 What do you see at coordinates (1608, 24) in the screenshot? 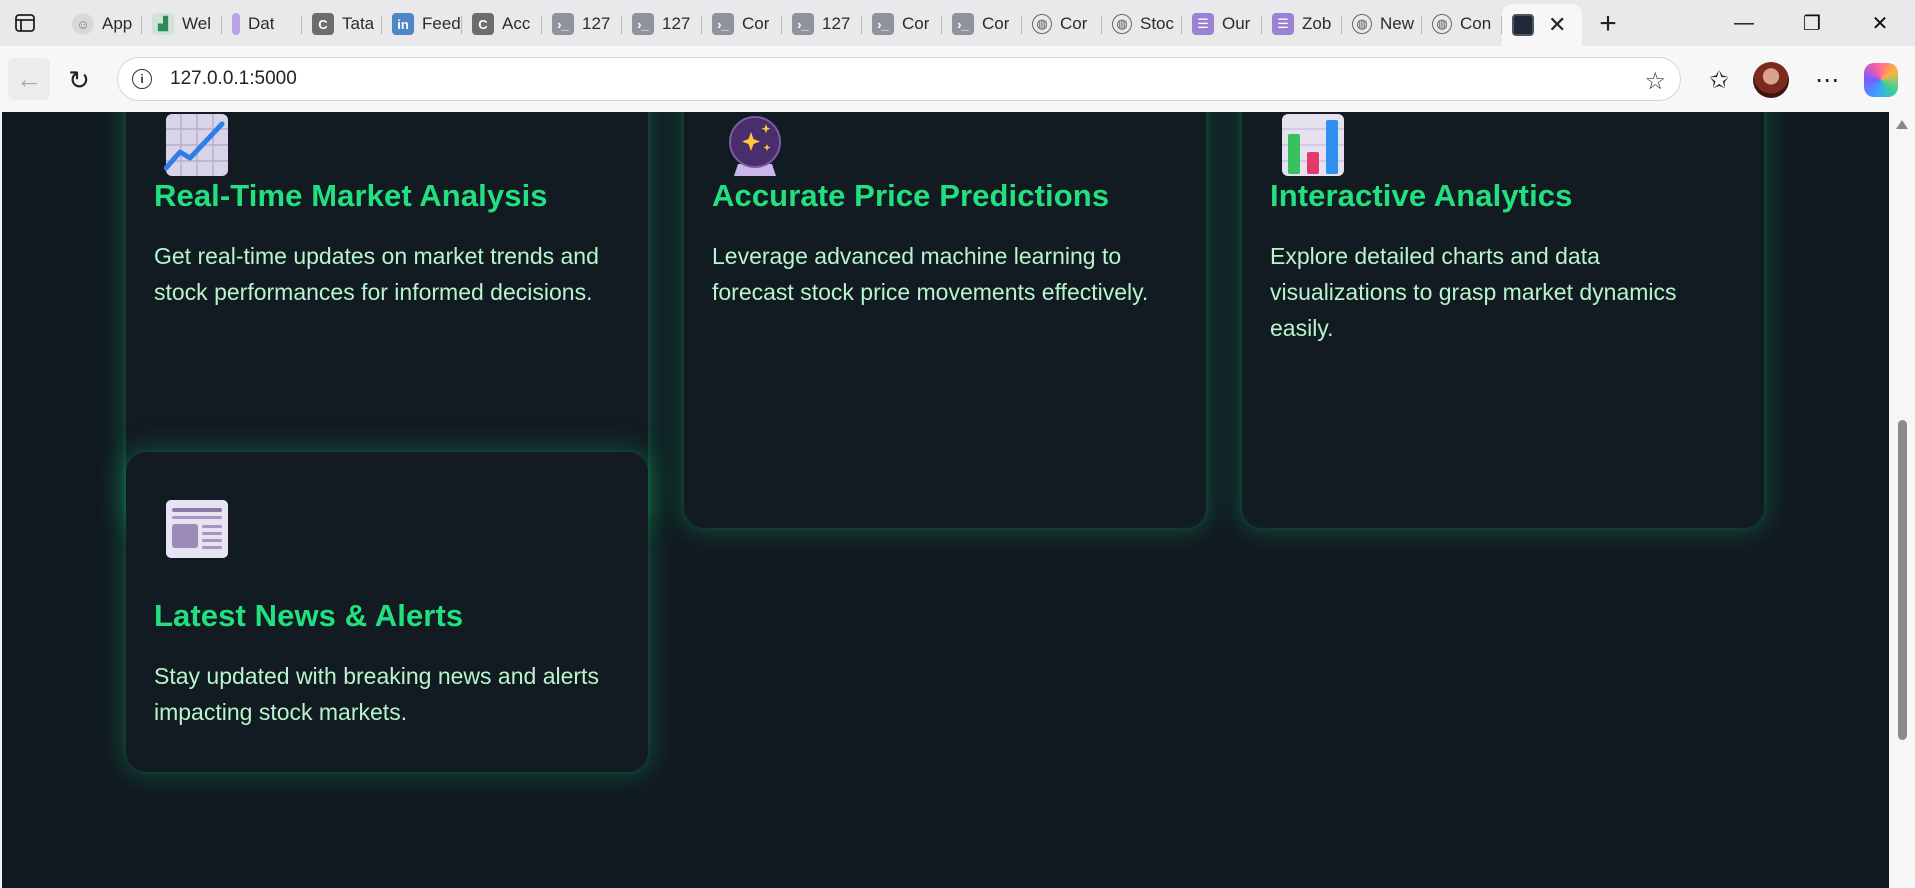
I see `new-tab-button: +` at bounding box center [1608, 24].